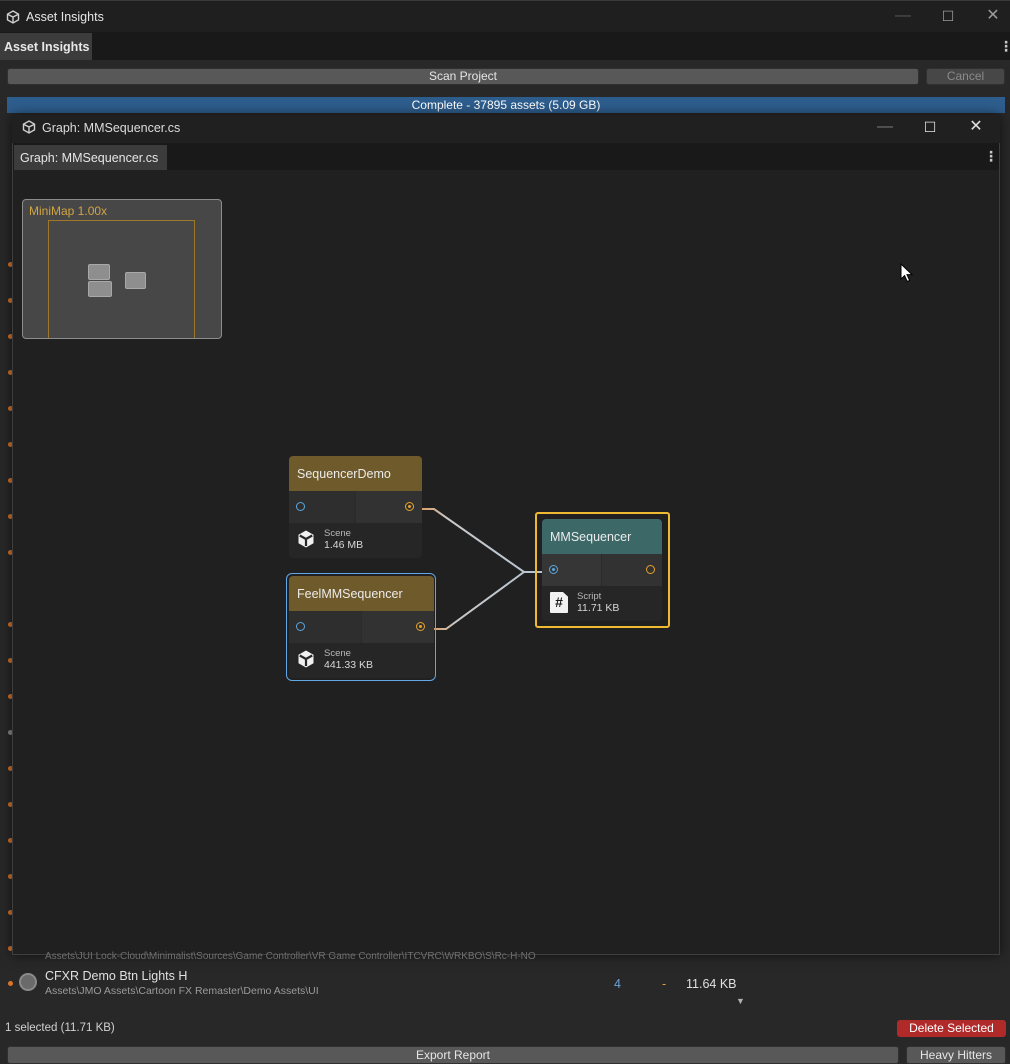 The image size is (1010, 1064). What do you see at coordinates (956, 1055) in the screenshot?
I see `heavy-hitters-button: Heavy Hitters` at bounding box center [956, 1055].